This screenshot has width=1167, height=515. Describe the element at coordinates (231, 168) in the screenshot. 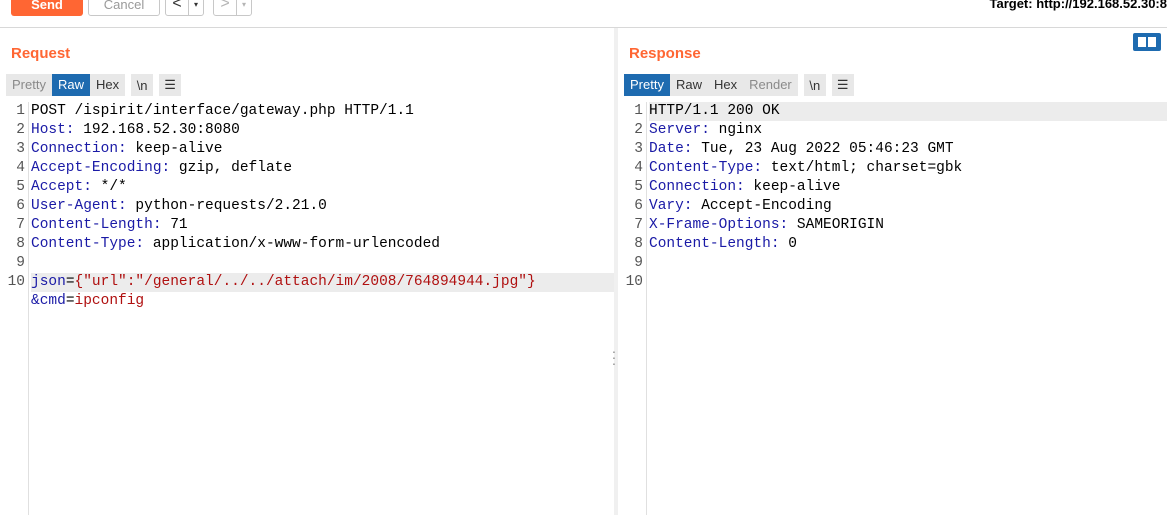

I see `header-value: gzip, deflate` at that location.